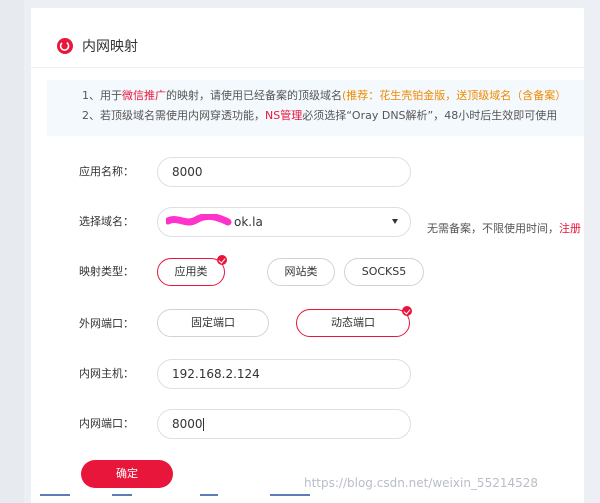 The image size is (600, 503). What do you see at coordinates (144, 95) in the screenshot?
I see `wechat-promo-text: 微信推广` at bounding box center [144, 95].